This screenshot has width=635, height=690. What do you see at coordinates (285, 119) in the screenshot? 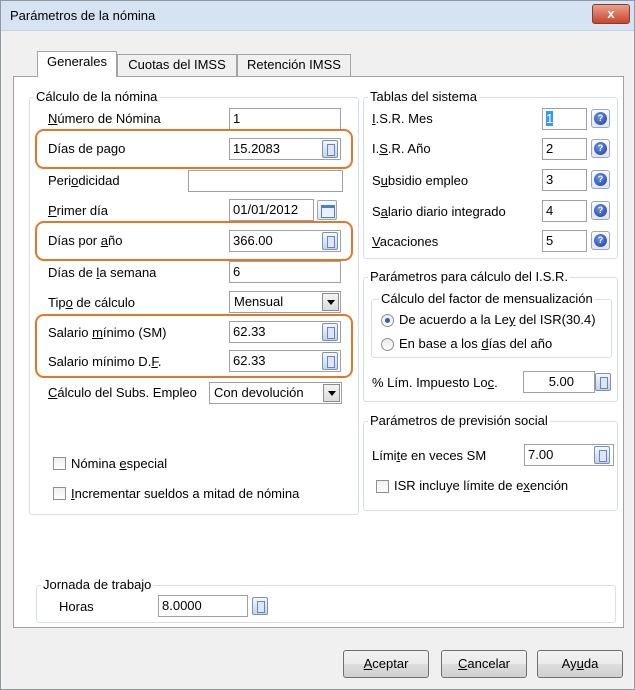
I see `numero-nomina-field: 1` at bounding box center [285, 119].